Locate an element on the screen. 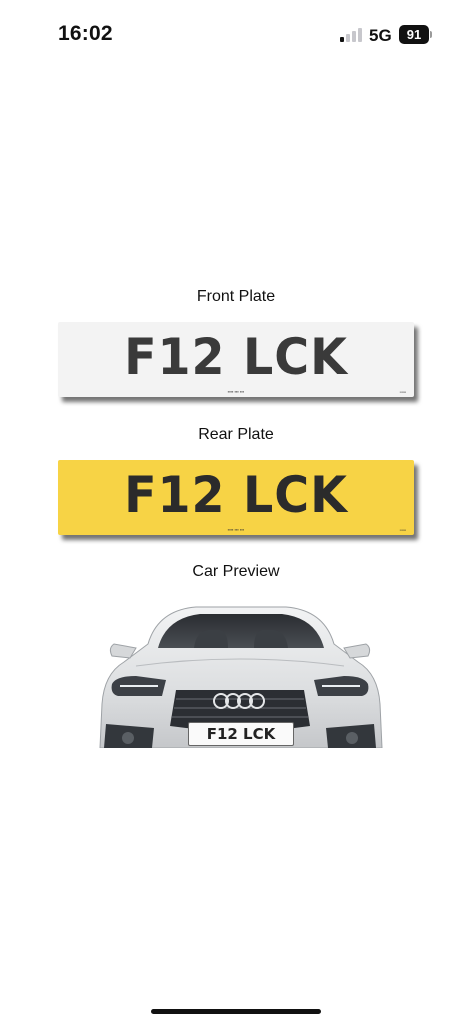 The width and height of the screenshot is (472, 1024). front-plate-dealer-mark: ▪▪▪▪ ▪▪▪ ▪▪▪ is located at coordinates (236, 391).